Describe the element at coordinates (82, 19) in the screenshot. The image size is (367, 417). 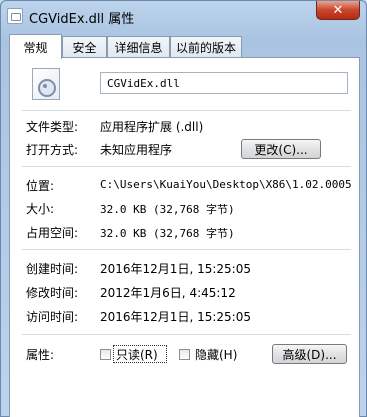
I see `window-title: CGVidEx.dll 属性` at that location.